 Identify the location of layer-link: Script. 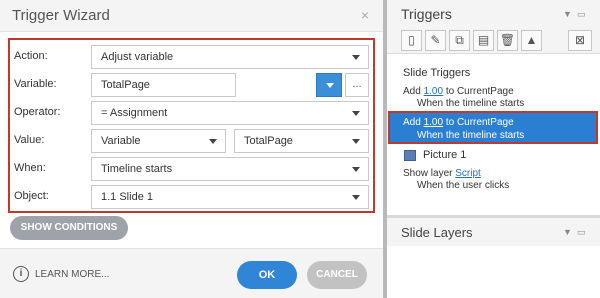
(468, 173).